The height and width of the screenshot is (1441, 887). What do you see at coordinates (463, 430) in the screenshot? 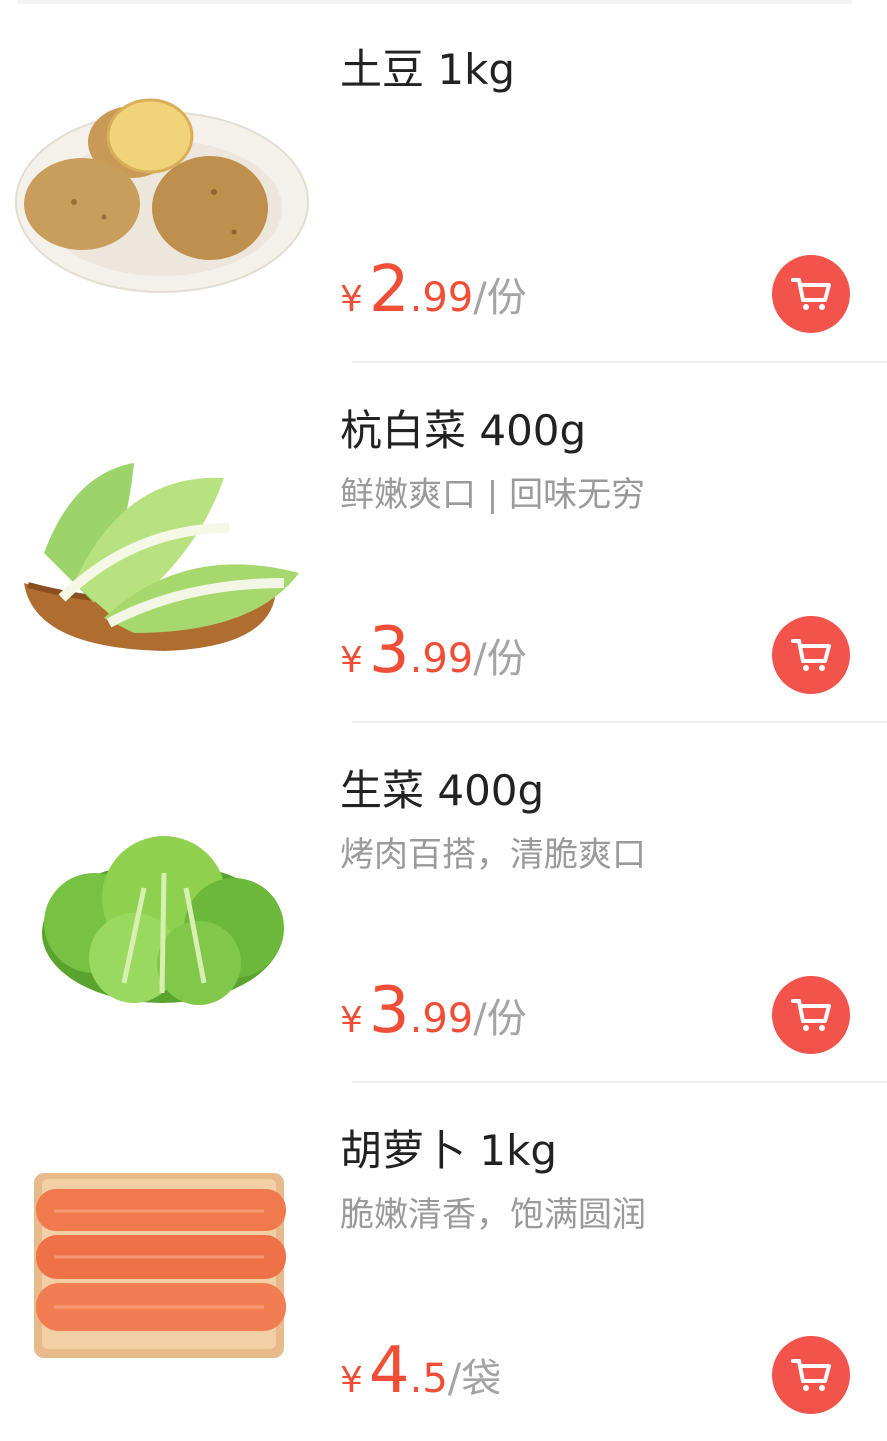
I see `product-name: 杭白菜 400g` at bounding box center [463, 430].